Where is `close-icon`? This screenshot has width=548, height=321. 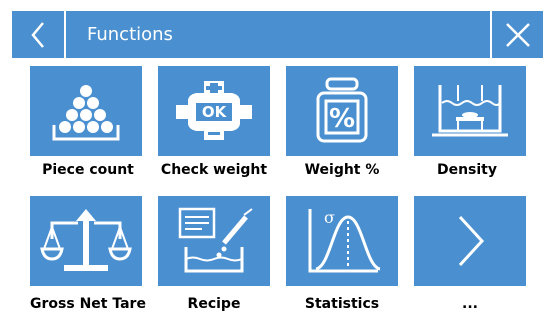 close-icon is located at coordinates (517, 34).